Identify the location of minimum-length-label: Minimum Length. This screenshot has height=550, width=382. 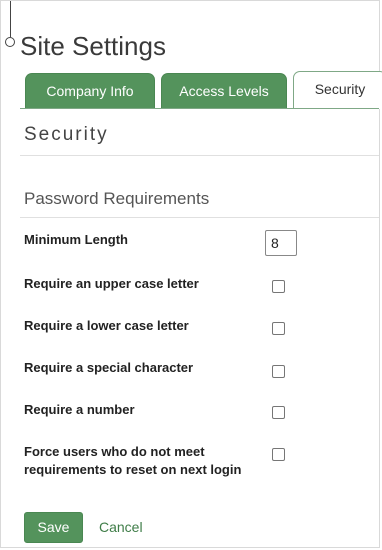
(76, 239).